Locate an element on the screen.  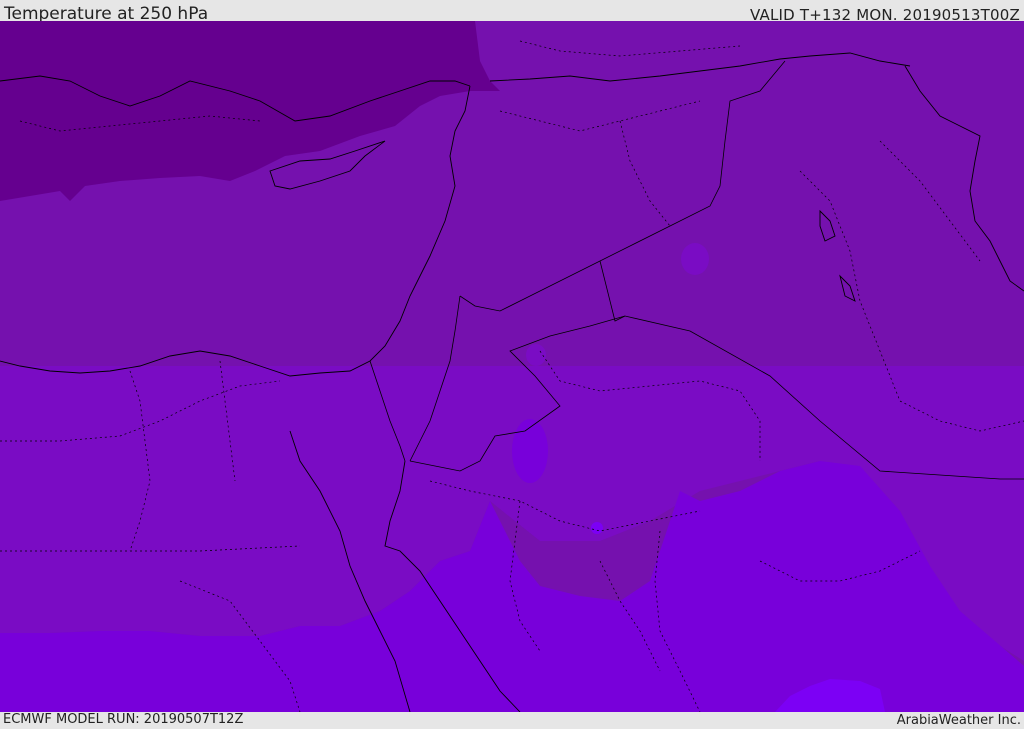
warm-patch-jordan is located at coordinates (536, 355).